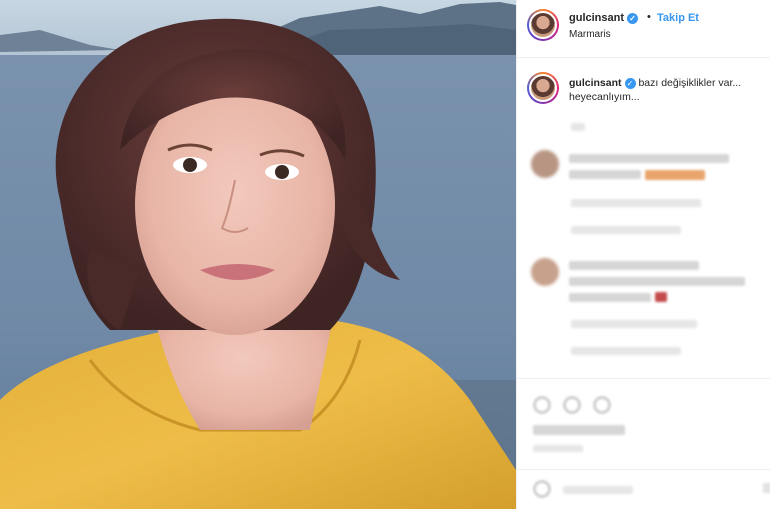  What do you see at coordinates (598, 490) in the screenshot?
I see `comment-input-blurred` at bounding box center [598, 490].